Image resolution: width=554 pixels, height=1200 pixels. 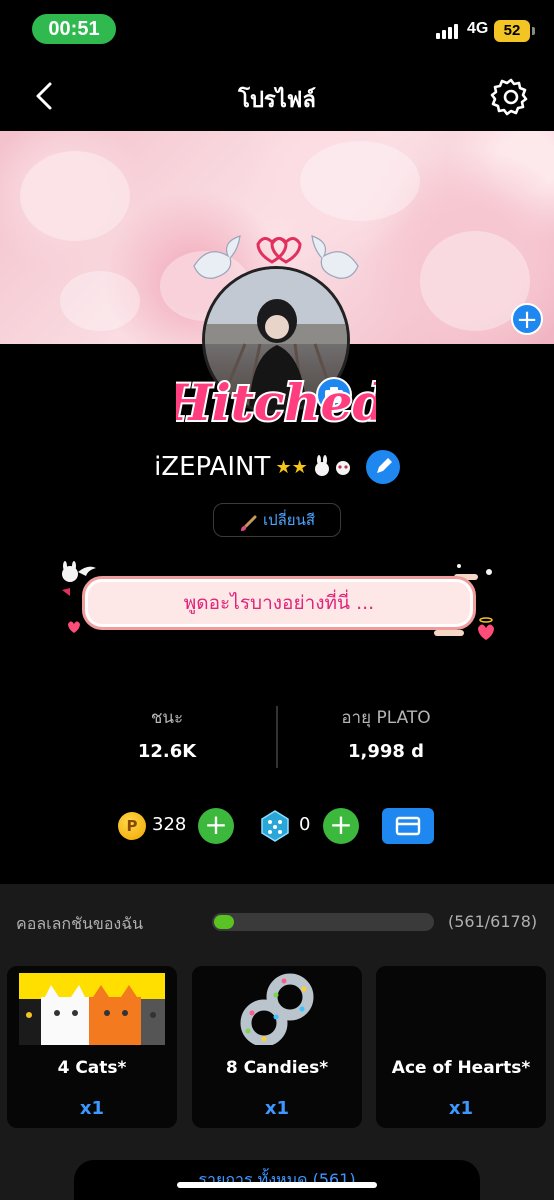 What do you see at coordinates (527, 319) in the screenshot?
I see `add-banner-button: +` at bounding box center [527, 319].